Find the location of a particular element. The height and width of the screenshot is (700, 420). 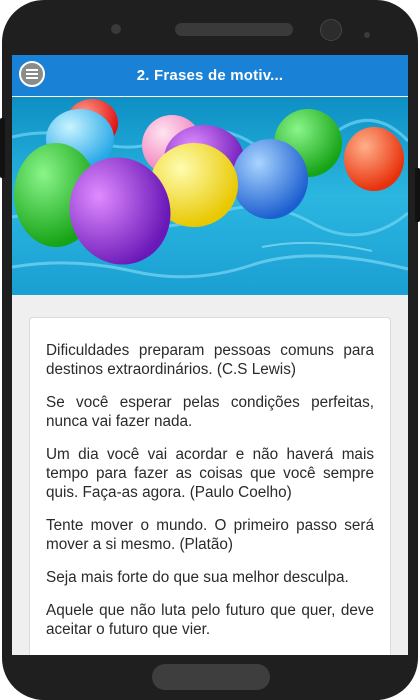

menu-button is located at coordinates (32, 74).